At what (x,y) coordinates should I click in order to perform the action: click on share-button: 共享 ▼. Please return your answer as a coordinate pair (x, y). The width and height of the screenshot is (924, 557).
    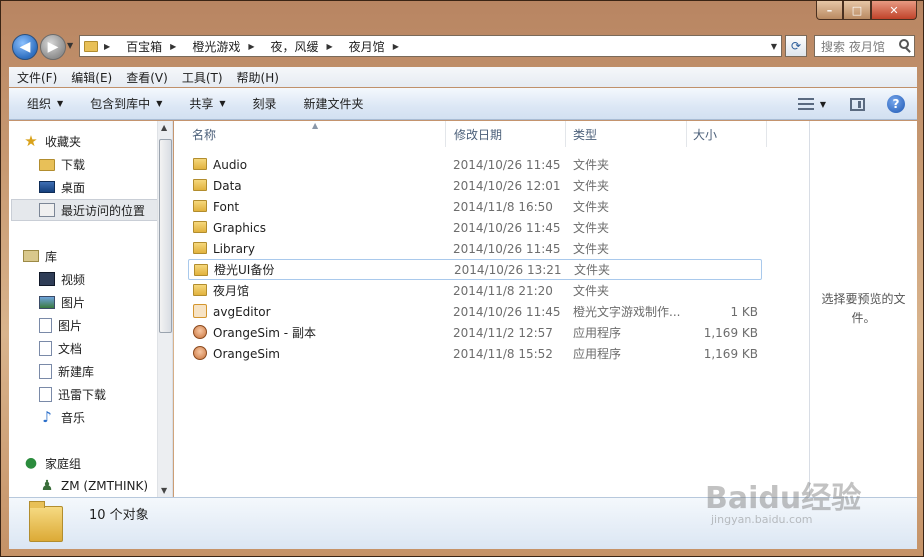
    Looking at the image, I should click on (207, 103).